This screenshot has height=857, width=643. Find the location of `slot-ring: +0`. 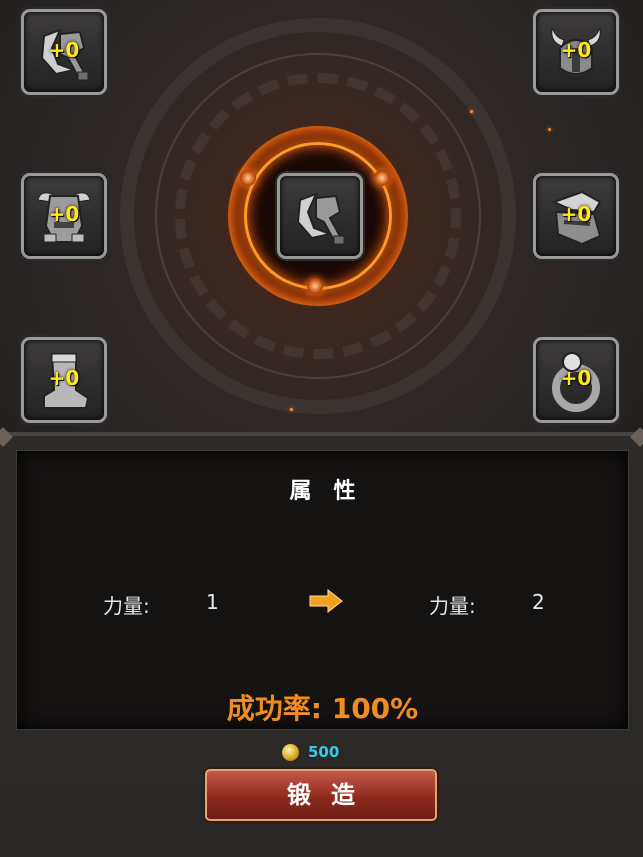

slot-ring: +0 is located at coordinates (576, 380).